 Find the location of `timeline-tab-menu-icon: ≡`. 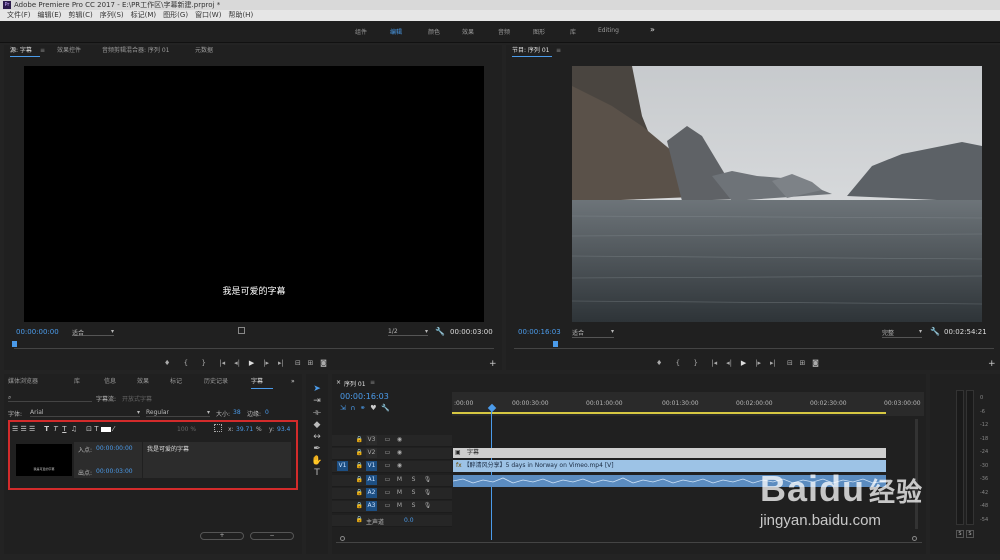

timeline-tab-menu-icon: ≡ is located at coordinates (372, 382).